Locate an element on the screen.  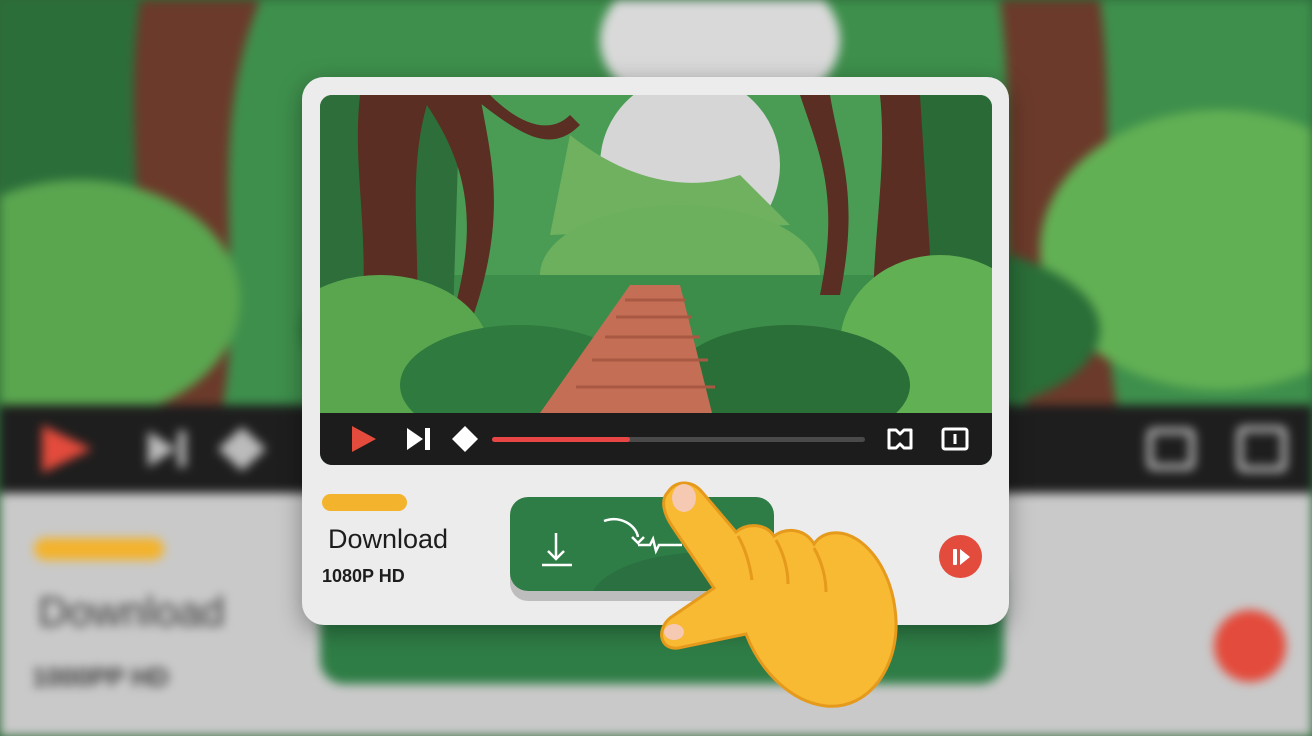
window-icon is located at coordinates (955, 439).